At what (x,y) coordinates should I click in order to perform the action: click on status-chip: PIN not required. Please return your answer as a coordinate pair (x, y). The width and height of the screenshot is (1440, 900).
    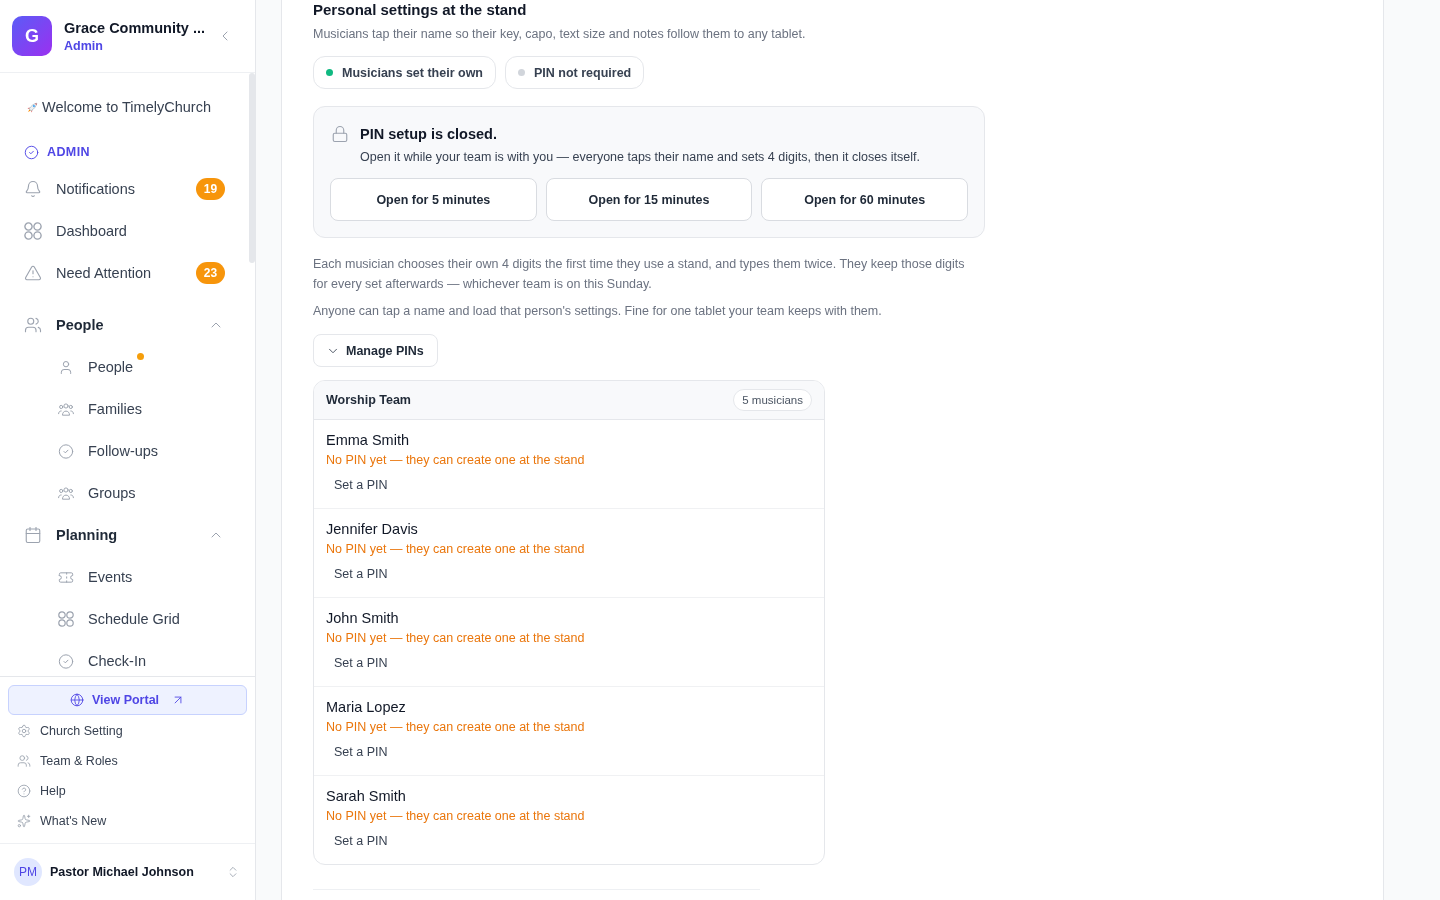
    Looking at the image, I should click on (575, 72).